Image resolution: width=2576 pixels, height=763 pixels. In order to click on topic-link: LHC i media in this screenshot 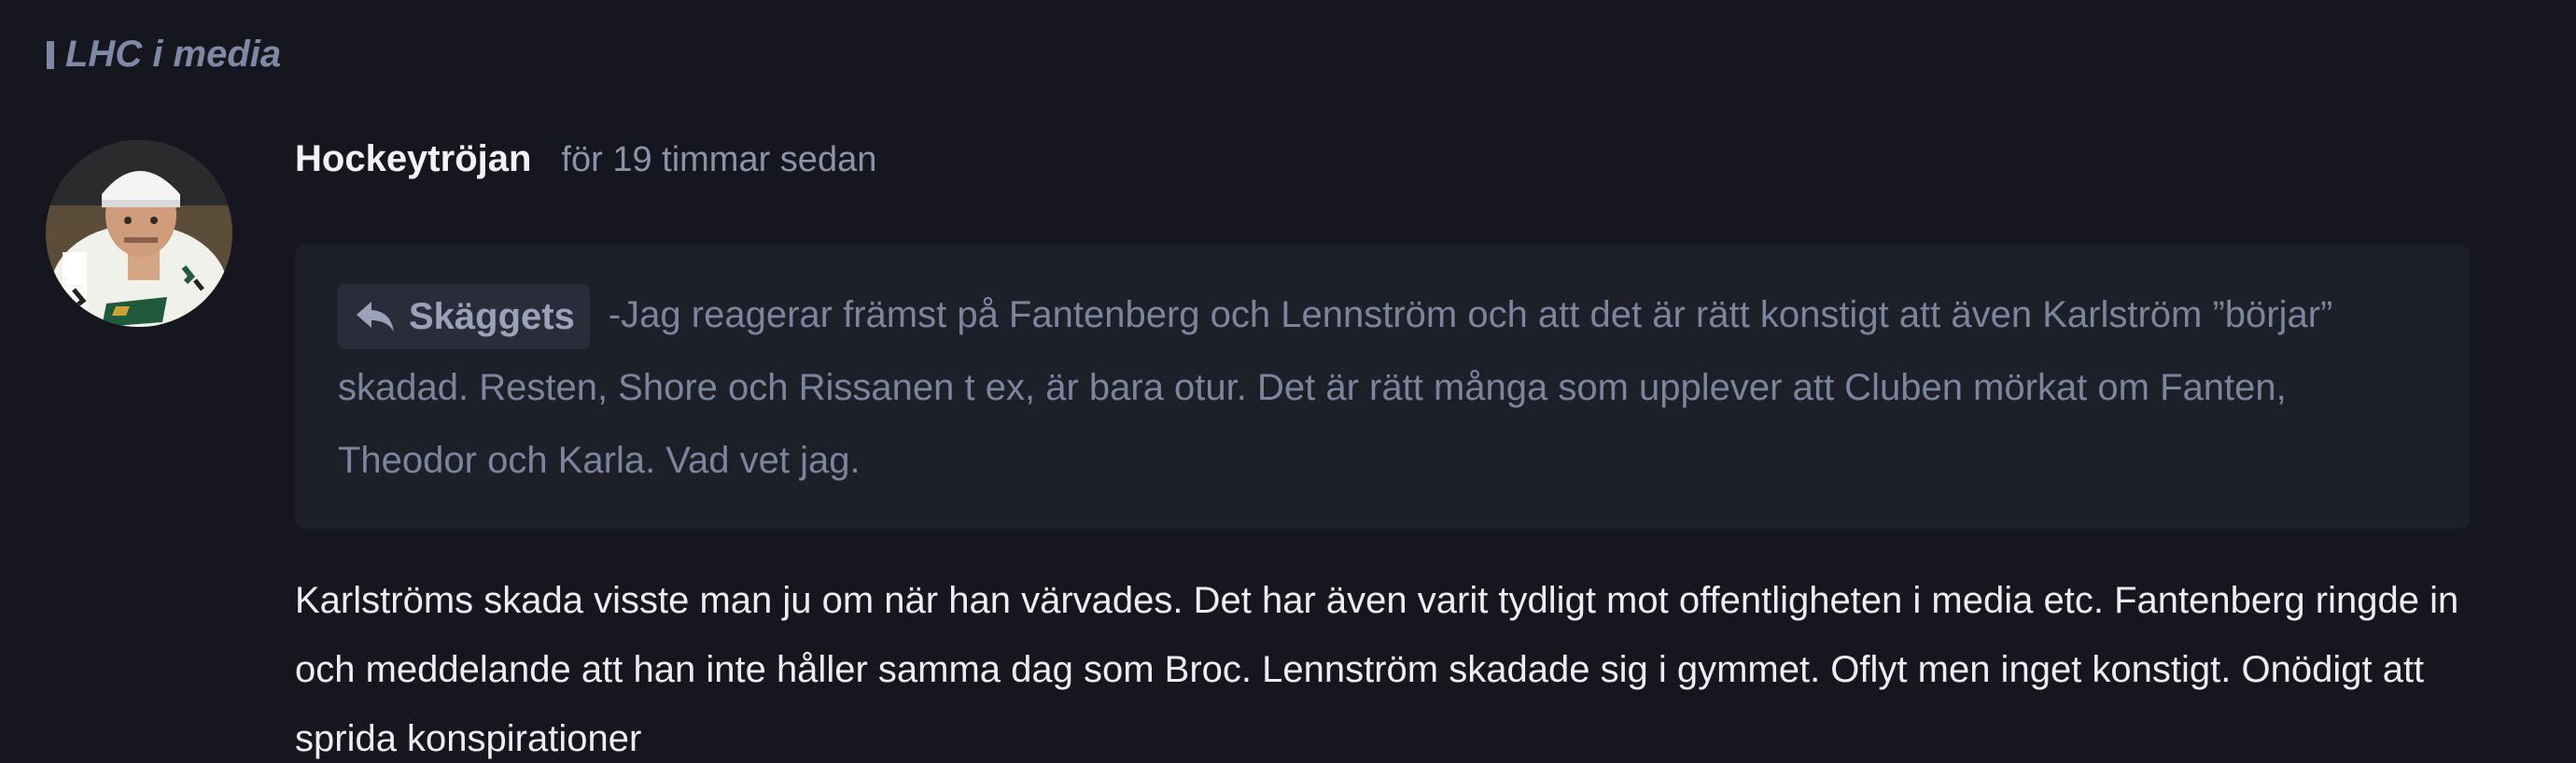, I will do `click(164, 55)`.